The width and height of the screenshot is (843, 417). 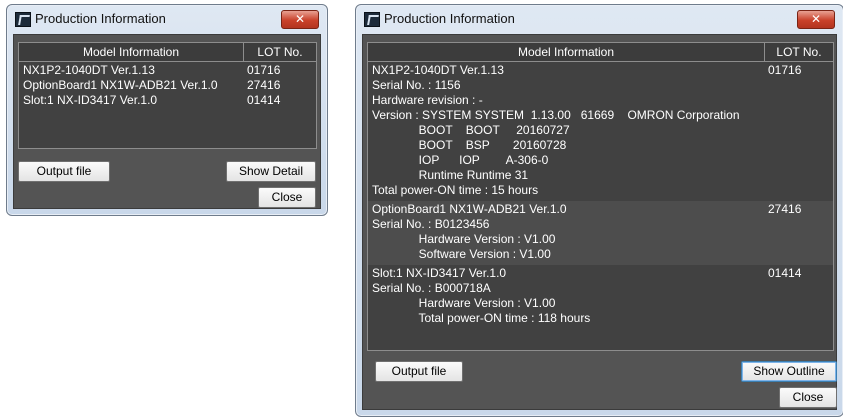 What do you see at coordinates (438, 70) in the screenshot?
I see `detail-line: NX1P2-1040DT Ver.1.13` at bounding box center [438, 70].